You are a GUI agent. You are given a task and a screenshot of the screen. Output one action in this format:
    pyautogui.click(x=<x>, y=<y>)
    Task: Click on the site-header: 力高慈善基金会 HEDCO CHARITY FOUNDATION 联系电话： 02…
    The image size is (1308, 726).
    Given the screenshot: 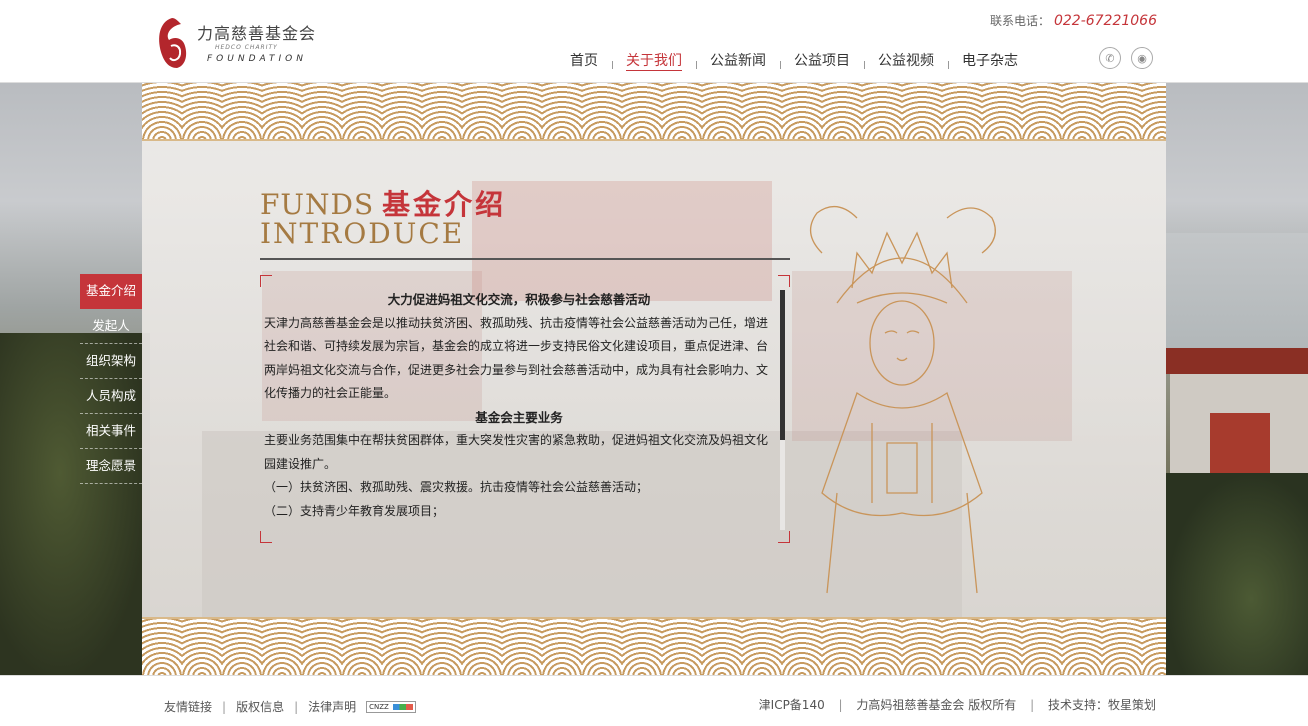 What is the action you would take?
    pyautogui.click(x=654, y=41)
    